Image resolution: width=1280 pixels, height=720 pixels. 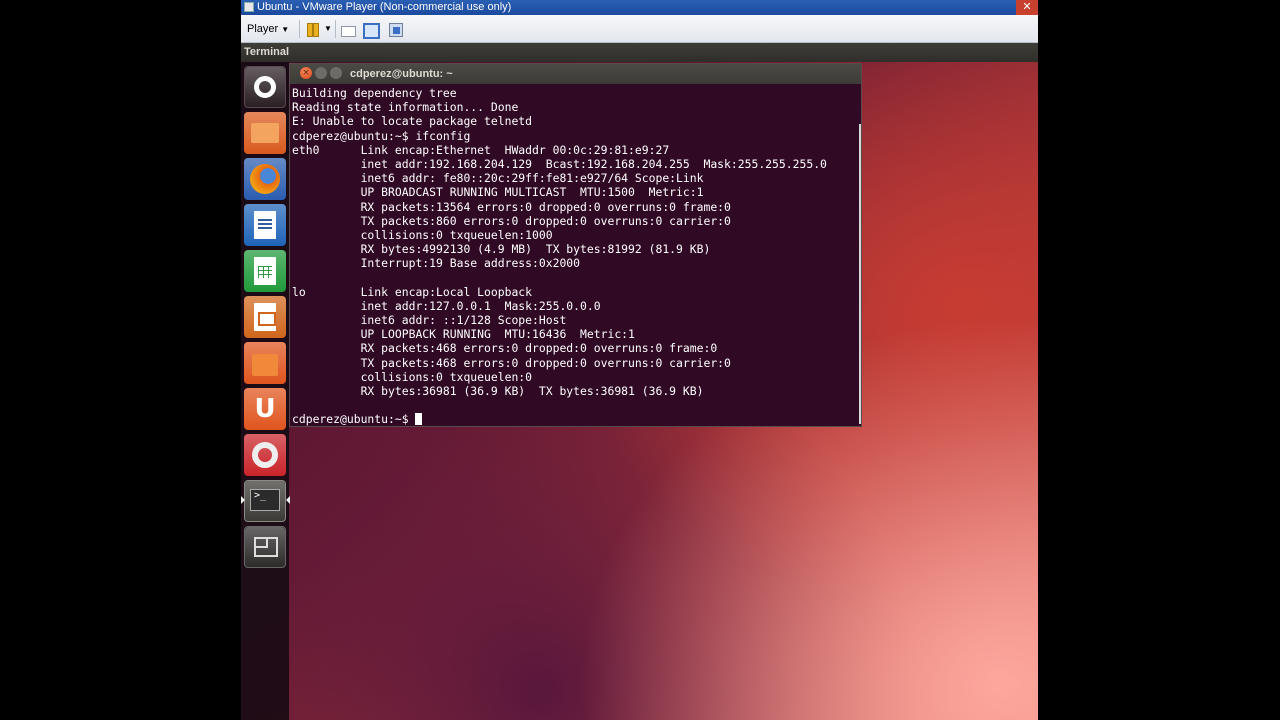 I want to click on terminal-line: E: Unable to locate package telnetd, so click(x=412, y=121).